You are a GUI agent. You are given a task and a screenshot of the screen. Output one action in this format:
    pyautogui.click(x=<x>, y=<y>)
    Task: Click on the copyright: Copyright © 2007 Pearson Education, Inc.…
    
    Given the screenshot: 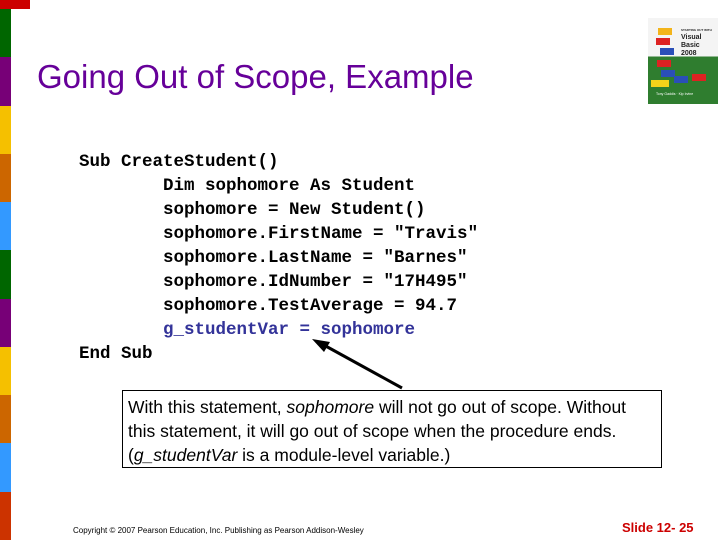 What is the action you would take?
    pyautogui.click(x=218, y=530)
    